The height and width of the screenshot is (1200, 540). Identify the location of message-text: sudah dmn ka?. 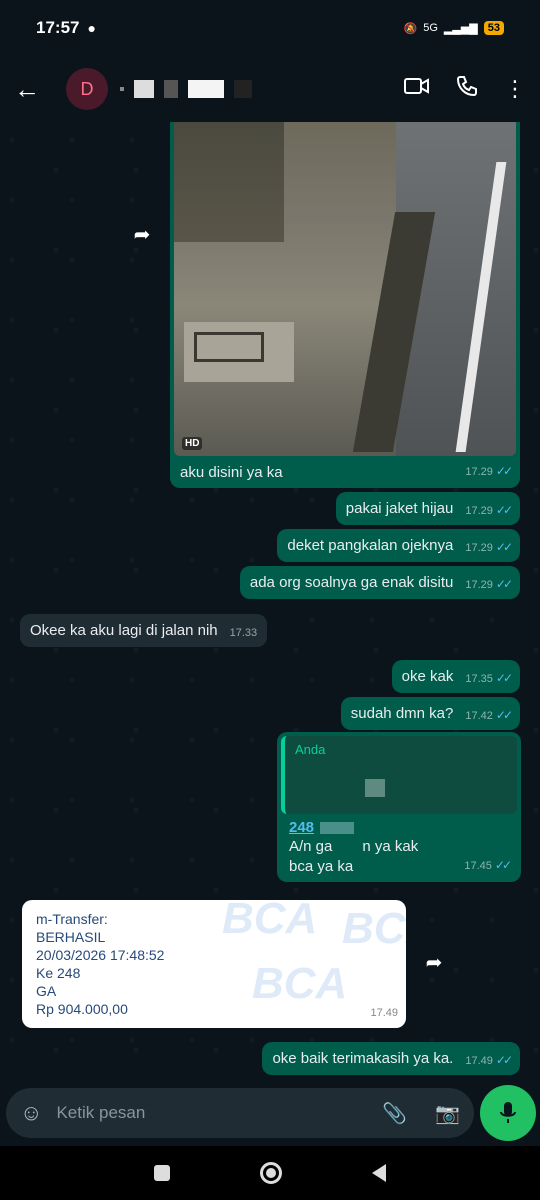
(402, 713).